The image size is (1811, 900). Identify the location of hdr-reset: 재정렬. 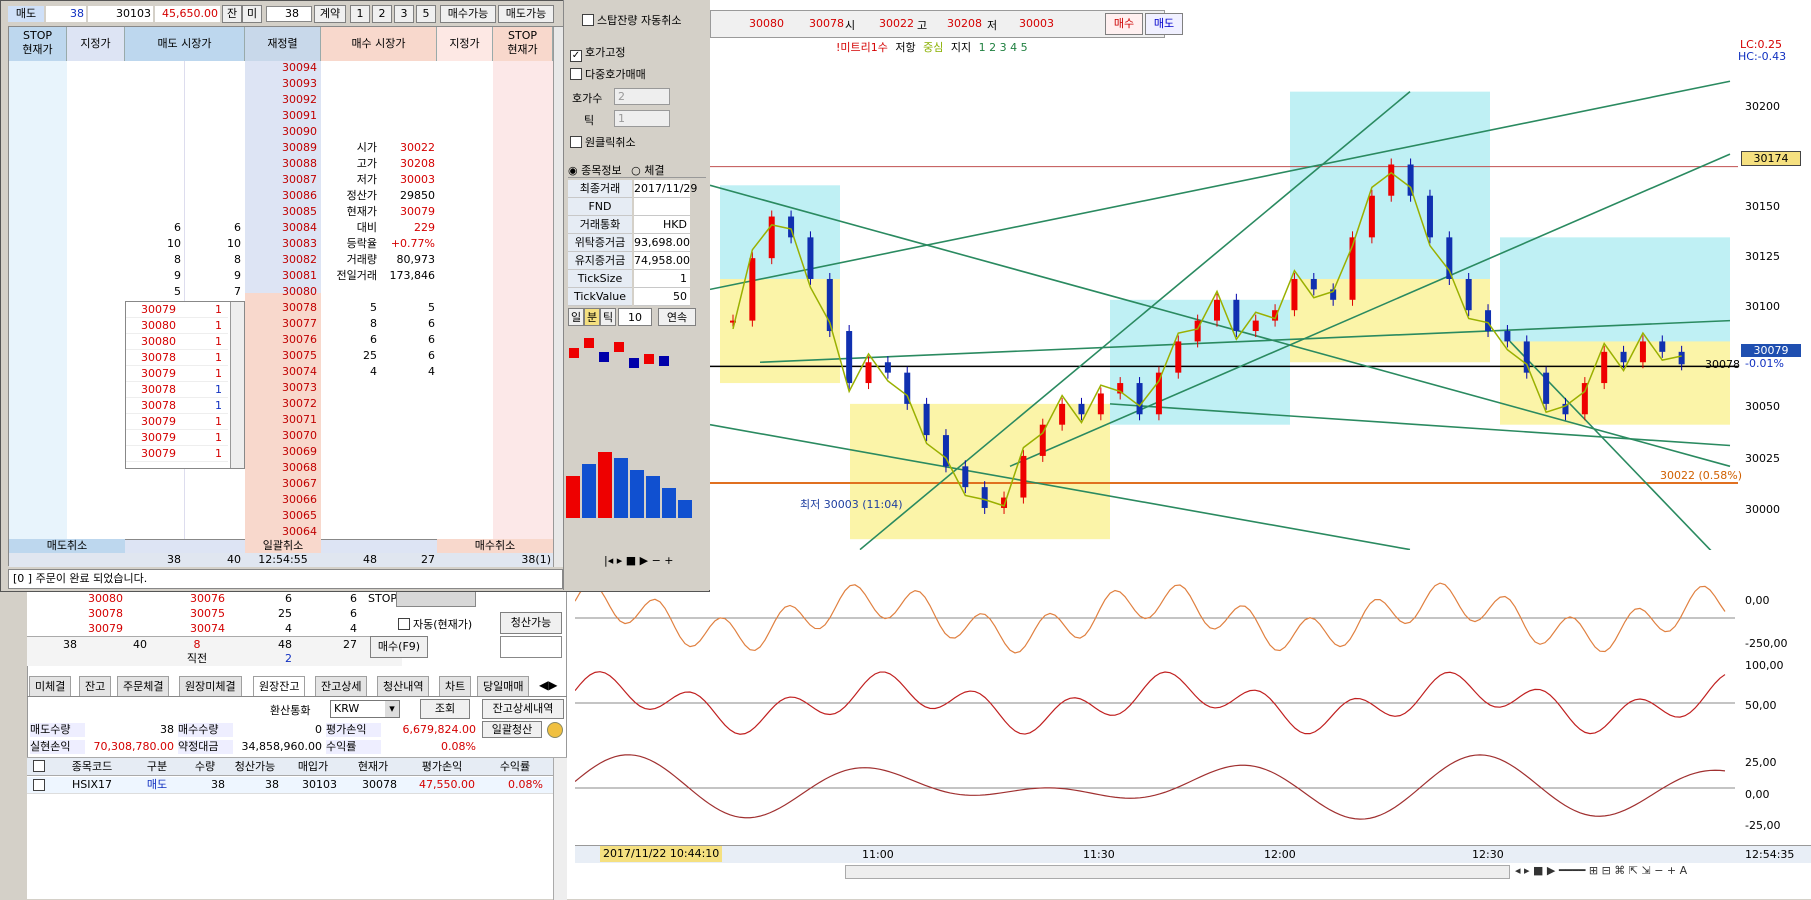
(283, 44).